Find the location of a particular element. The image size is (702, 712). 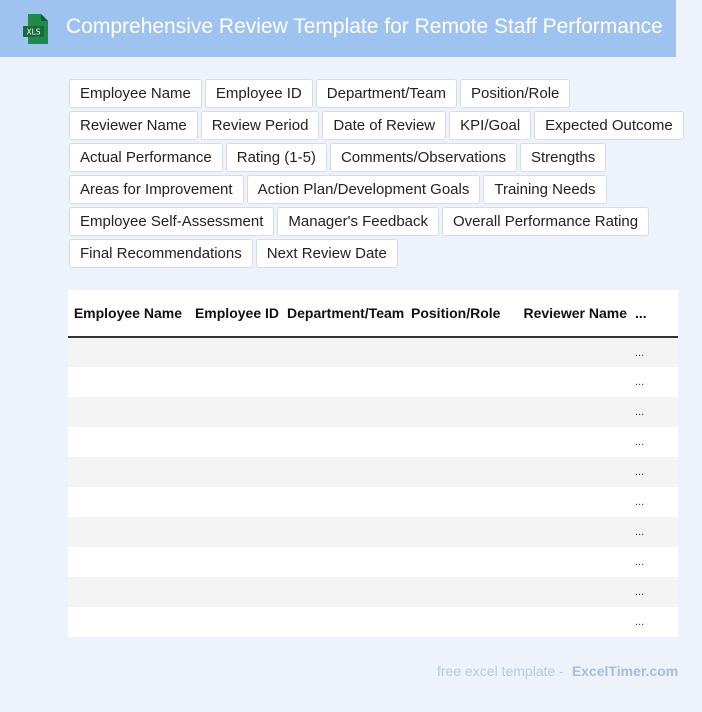

footer-text: free excel template - is located at coordinates (500, 671).